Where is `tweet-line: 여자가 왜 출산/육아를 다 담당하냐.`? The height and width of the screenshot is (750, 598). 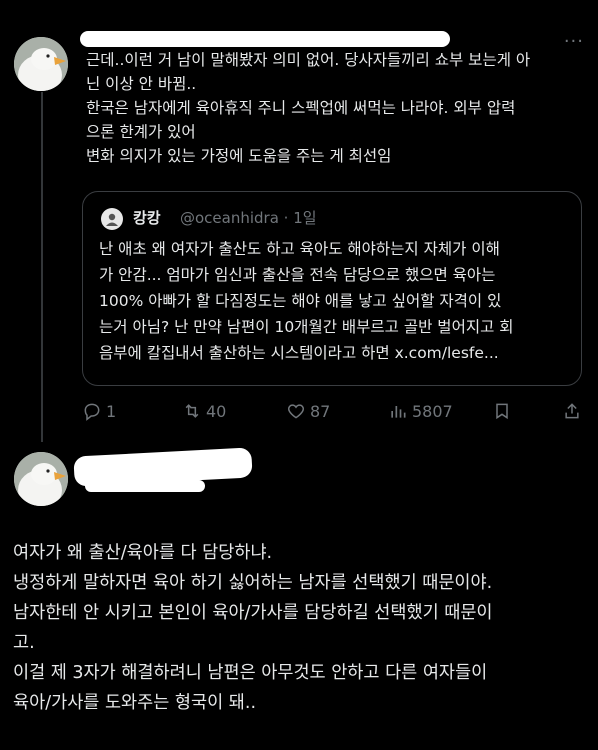
tweet-line: 여자가 왜 출산/육아를 다 담당하냐. is located at coordinates (143, 553).